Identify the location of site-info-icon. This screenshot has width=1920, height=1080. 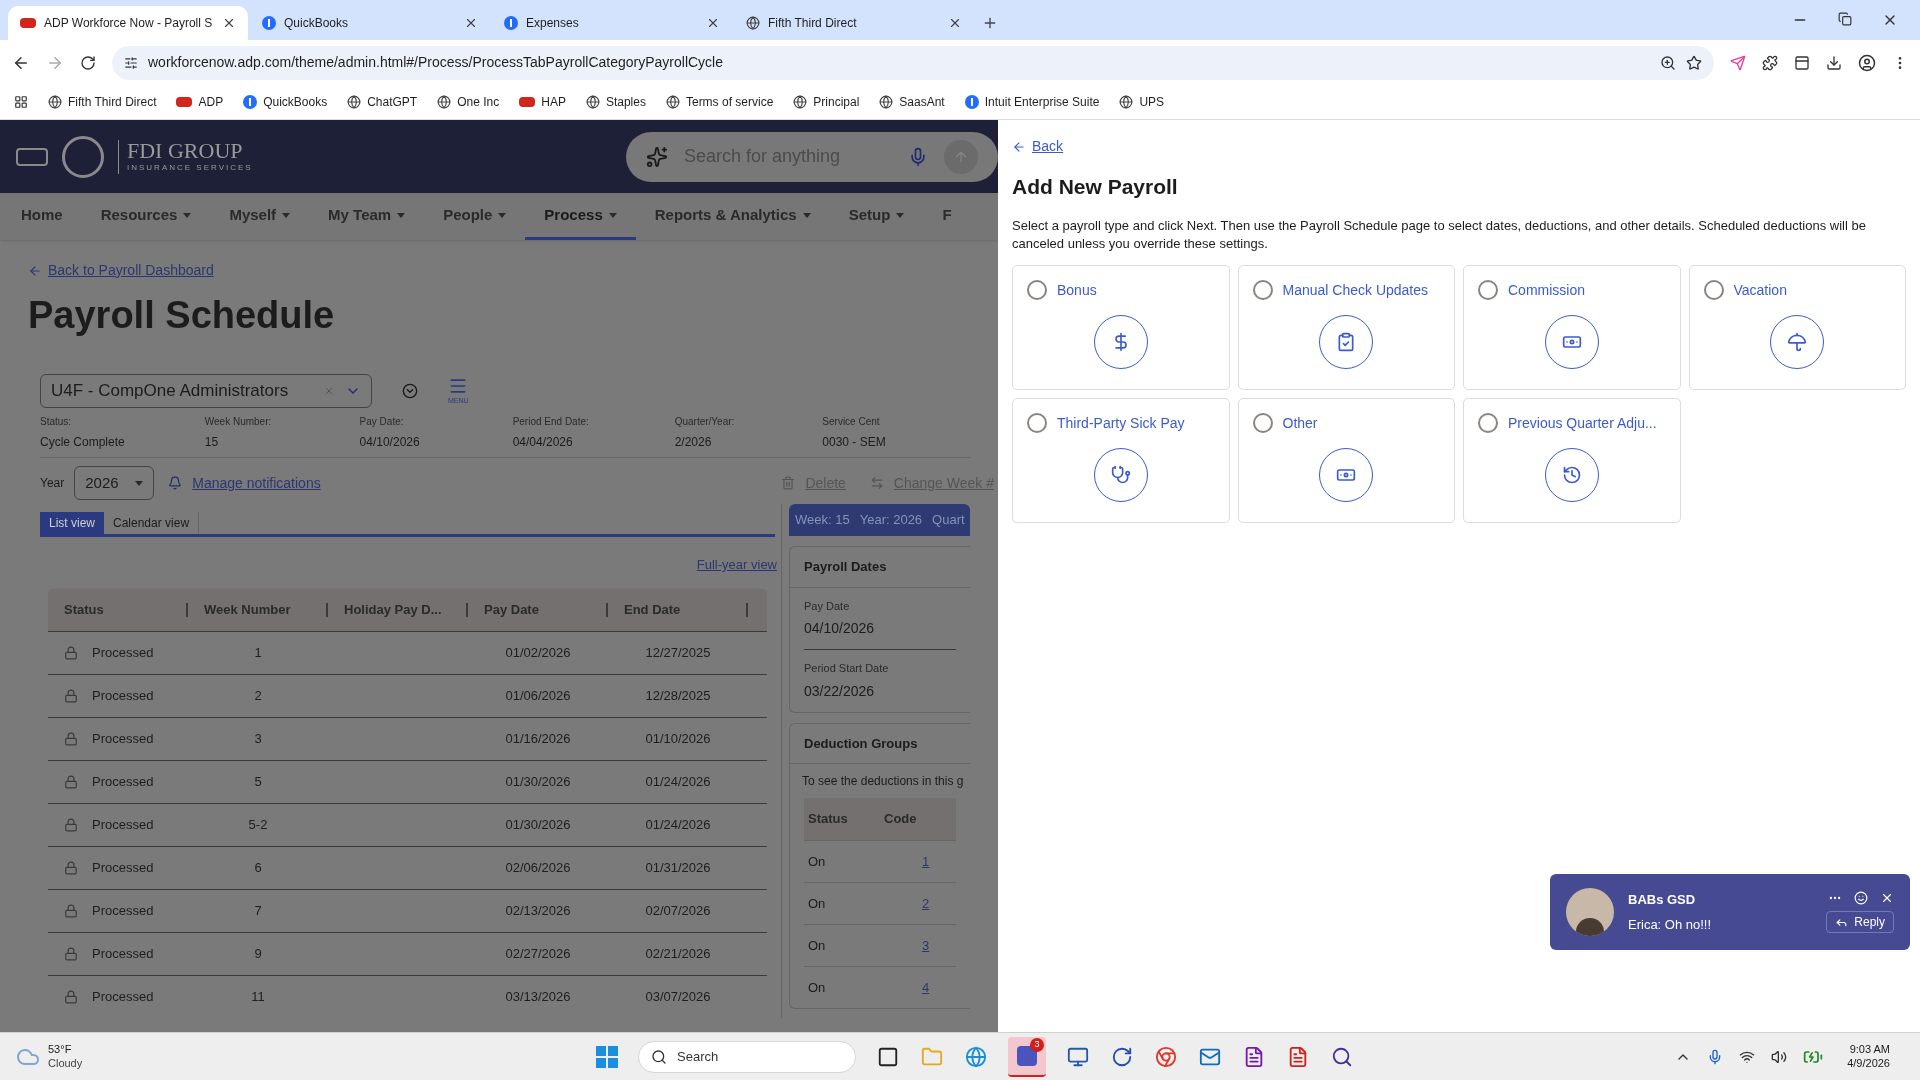
(131, 62).